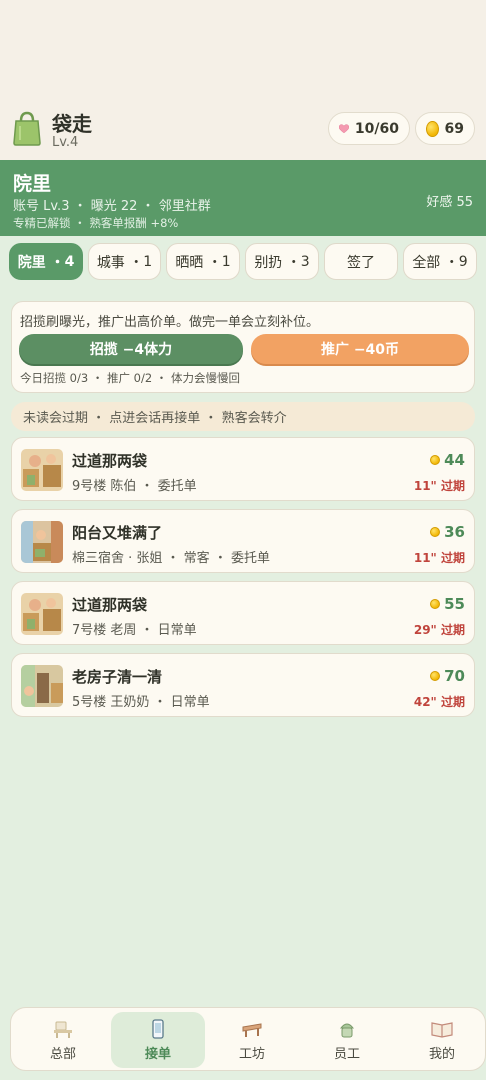 This screenshot has height=1080, width=486. What do you see at coordinates (463, 261) in the screenshot?
I see `tab-count: 9` at bounding box center [463, 261].